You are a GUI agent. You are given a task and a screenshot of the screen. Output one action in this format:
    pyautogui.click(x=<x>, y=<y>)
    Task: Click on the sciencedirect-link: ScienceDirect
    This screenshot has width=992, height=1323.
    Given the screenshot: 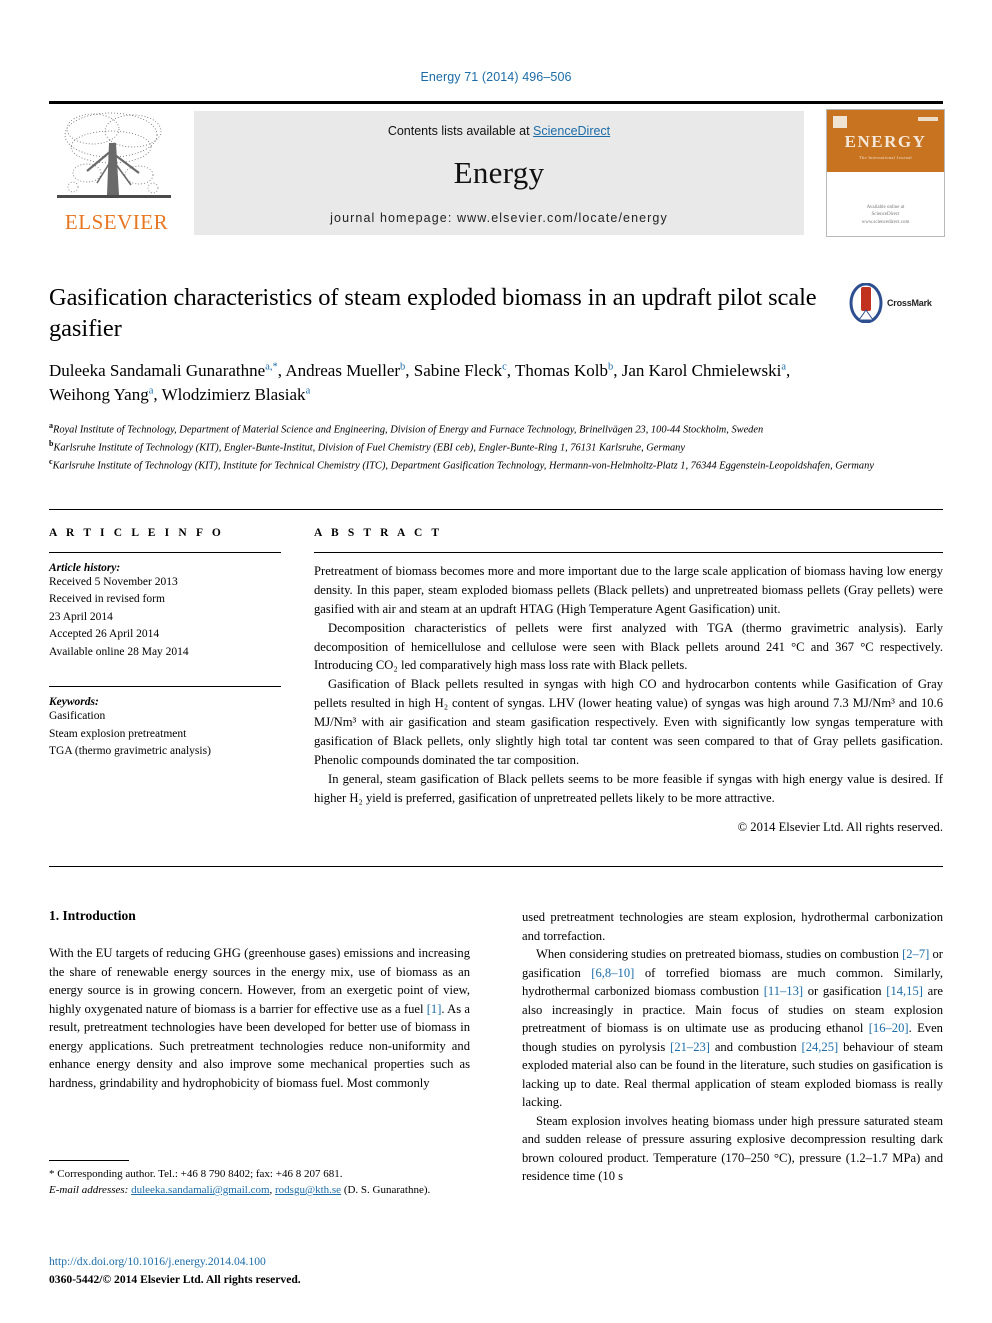 What is the action you would take?
    pyautogui.click(x=571, y=131)
    